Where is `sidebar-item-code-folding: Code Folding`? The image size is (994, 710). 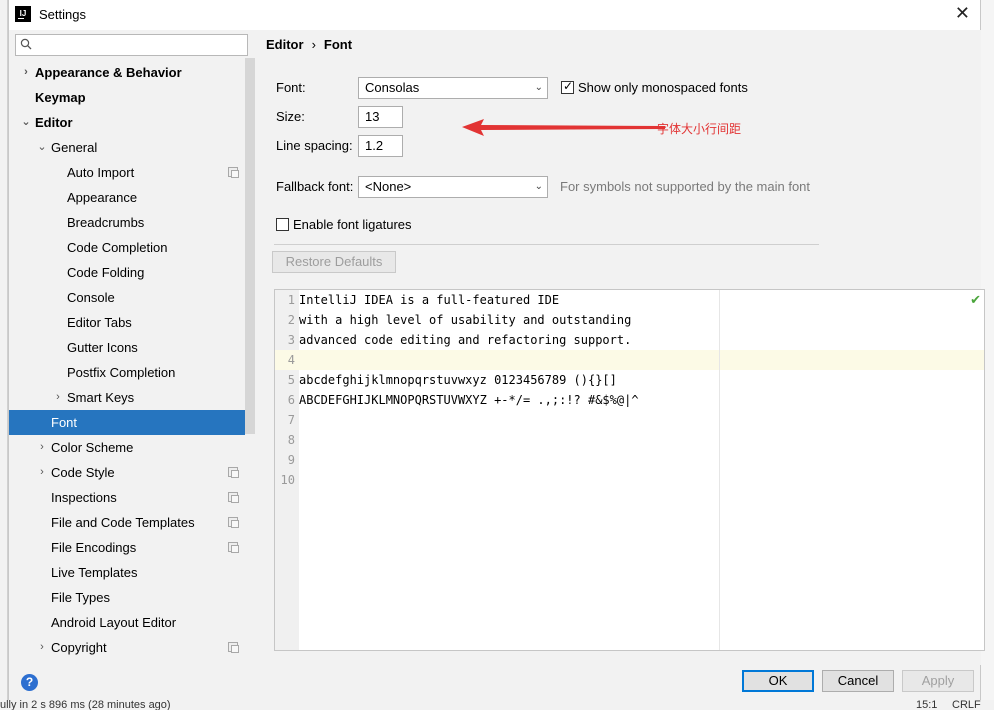
sidebar-item-code-folding: Code Folding is located at coordinates (127, 272).